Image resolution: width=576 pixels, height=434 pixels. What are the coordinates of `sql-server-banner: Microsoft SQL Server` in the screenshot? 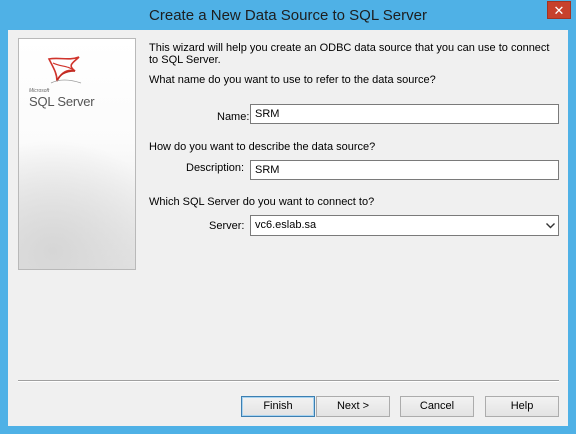 It's located at (77, 154).